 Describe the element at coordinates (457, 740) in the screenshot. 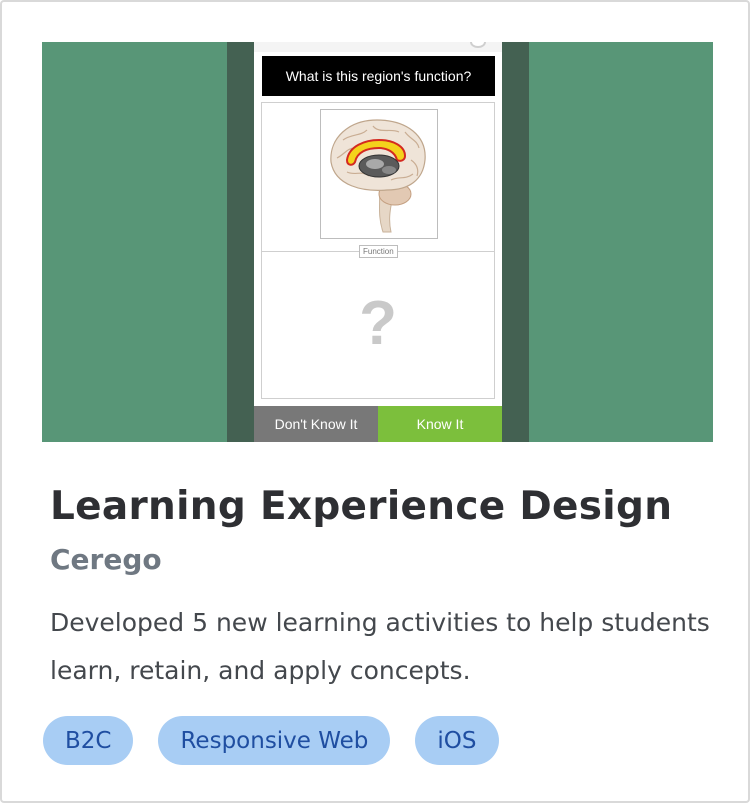

I see `tag-ios: iOS` at that location.